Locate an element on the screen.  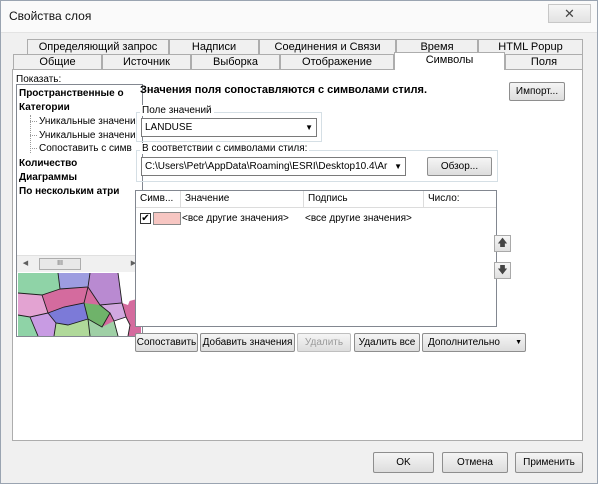
move-down-button: 🡇 is located at coordinates (502, 270).